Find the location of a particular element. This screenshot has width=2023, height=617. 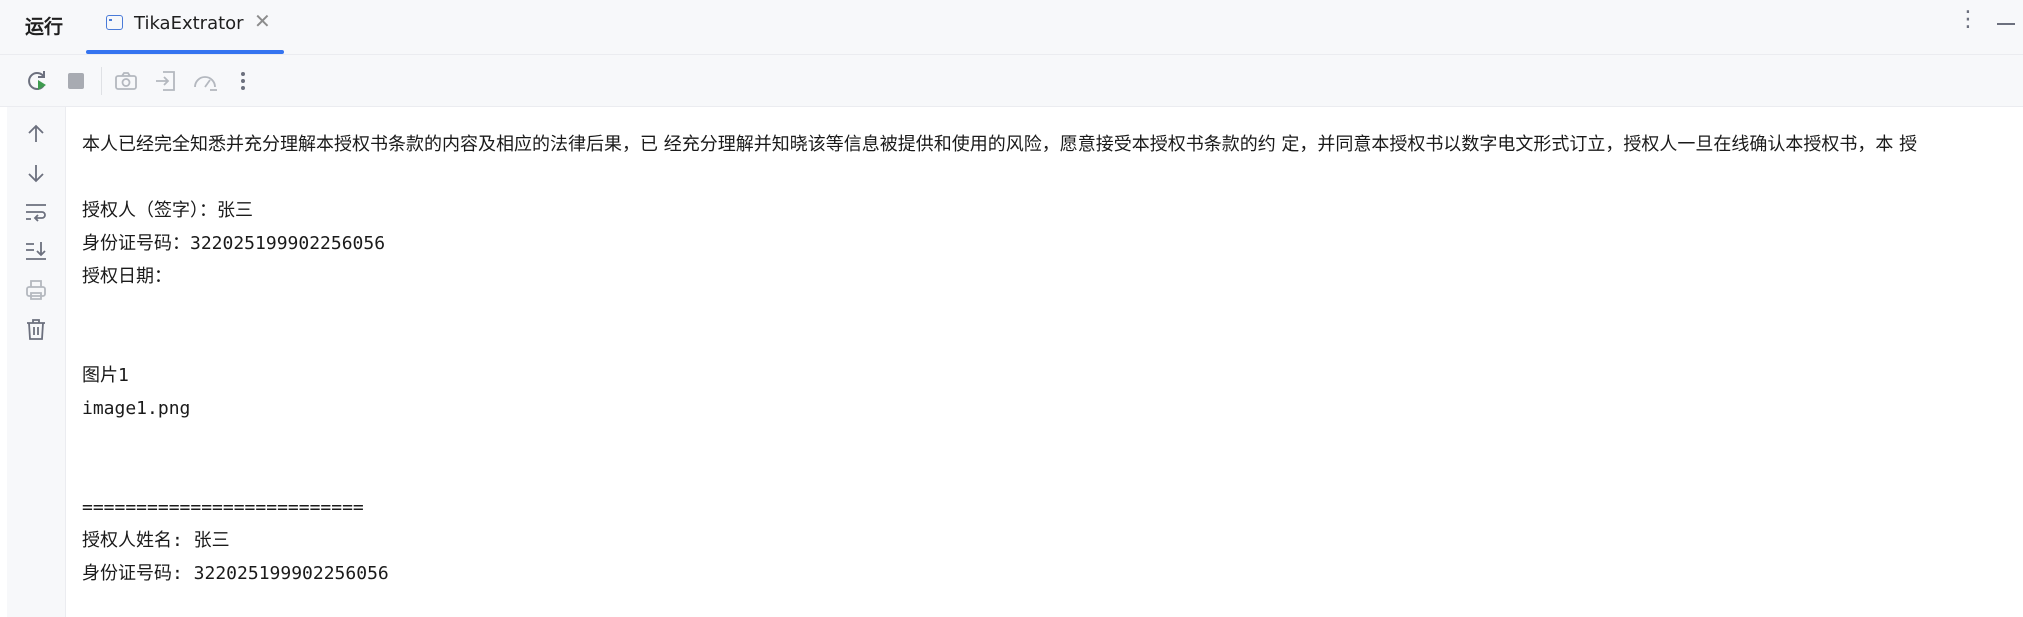

application-window-icon is located at coordinates (114, 22).